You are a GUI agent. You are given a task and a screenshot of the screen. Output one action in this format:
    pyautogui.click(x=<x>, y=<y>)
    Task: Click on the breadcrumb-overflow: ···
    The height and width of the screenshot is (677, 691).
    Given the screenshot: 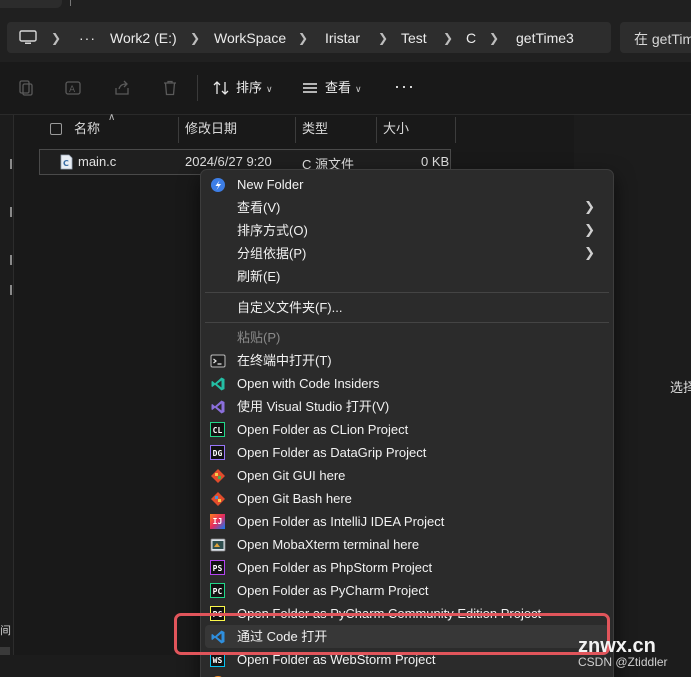 What is the action you would take?
    pyautogui.click(x=87, y=38)
    